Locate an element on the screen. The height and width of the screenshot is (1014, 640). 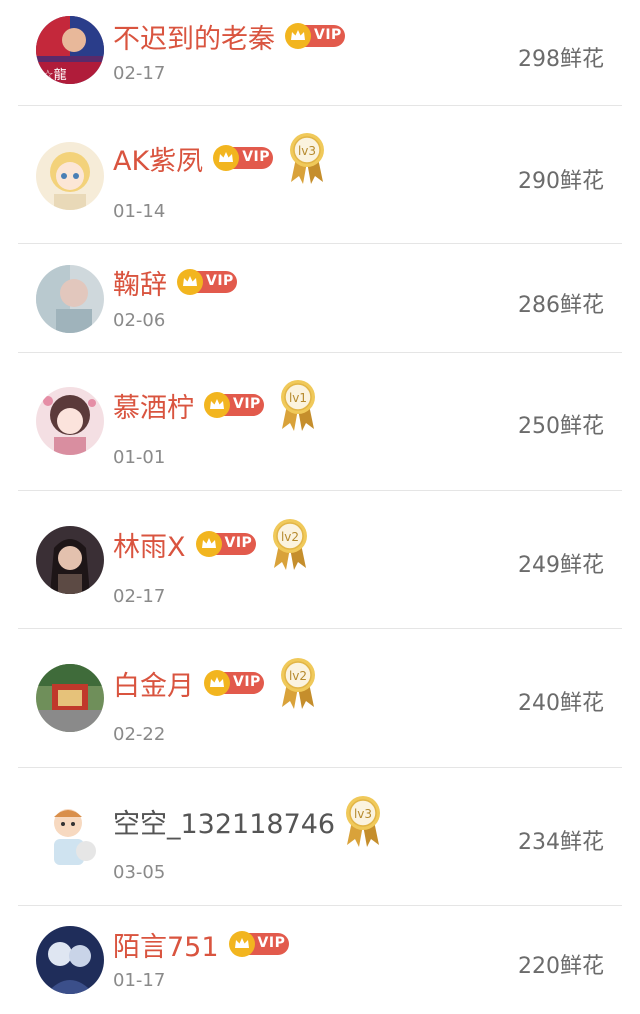
gift-date: 02-22 is located at coordinates (139, 734).